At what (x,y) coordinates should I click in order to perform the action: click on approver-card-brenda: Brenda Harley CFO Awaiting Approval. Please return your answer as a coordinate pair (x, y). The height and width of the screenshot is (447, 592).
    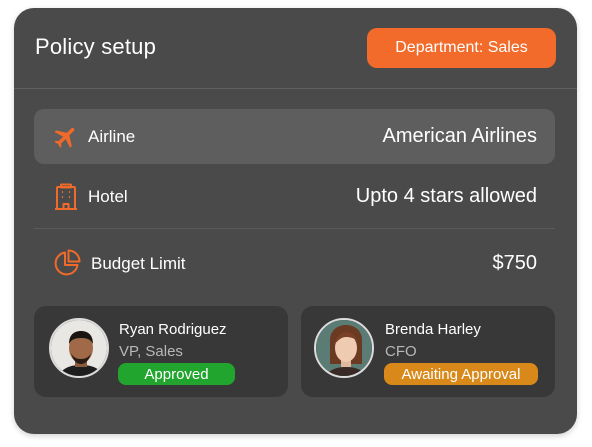
    Looking at the image, I should click on (428, 351).